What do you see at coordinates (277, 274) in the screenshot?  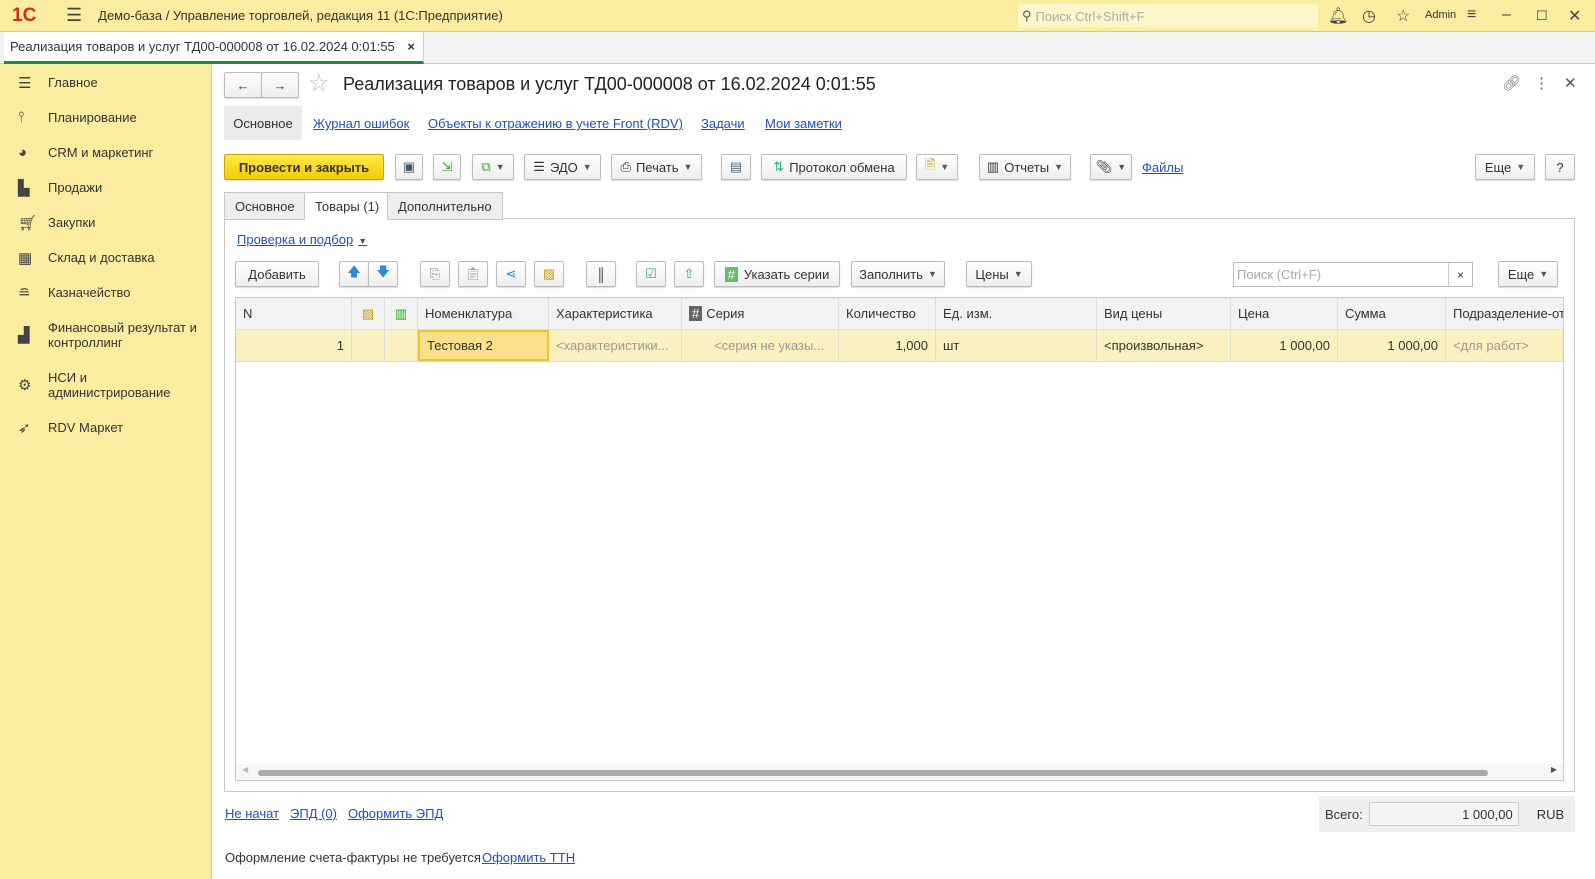 I see `add-button: Добавить` at bounding box center [277, 274].